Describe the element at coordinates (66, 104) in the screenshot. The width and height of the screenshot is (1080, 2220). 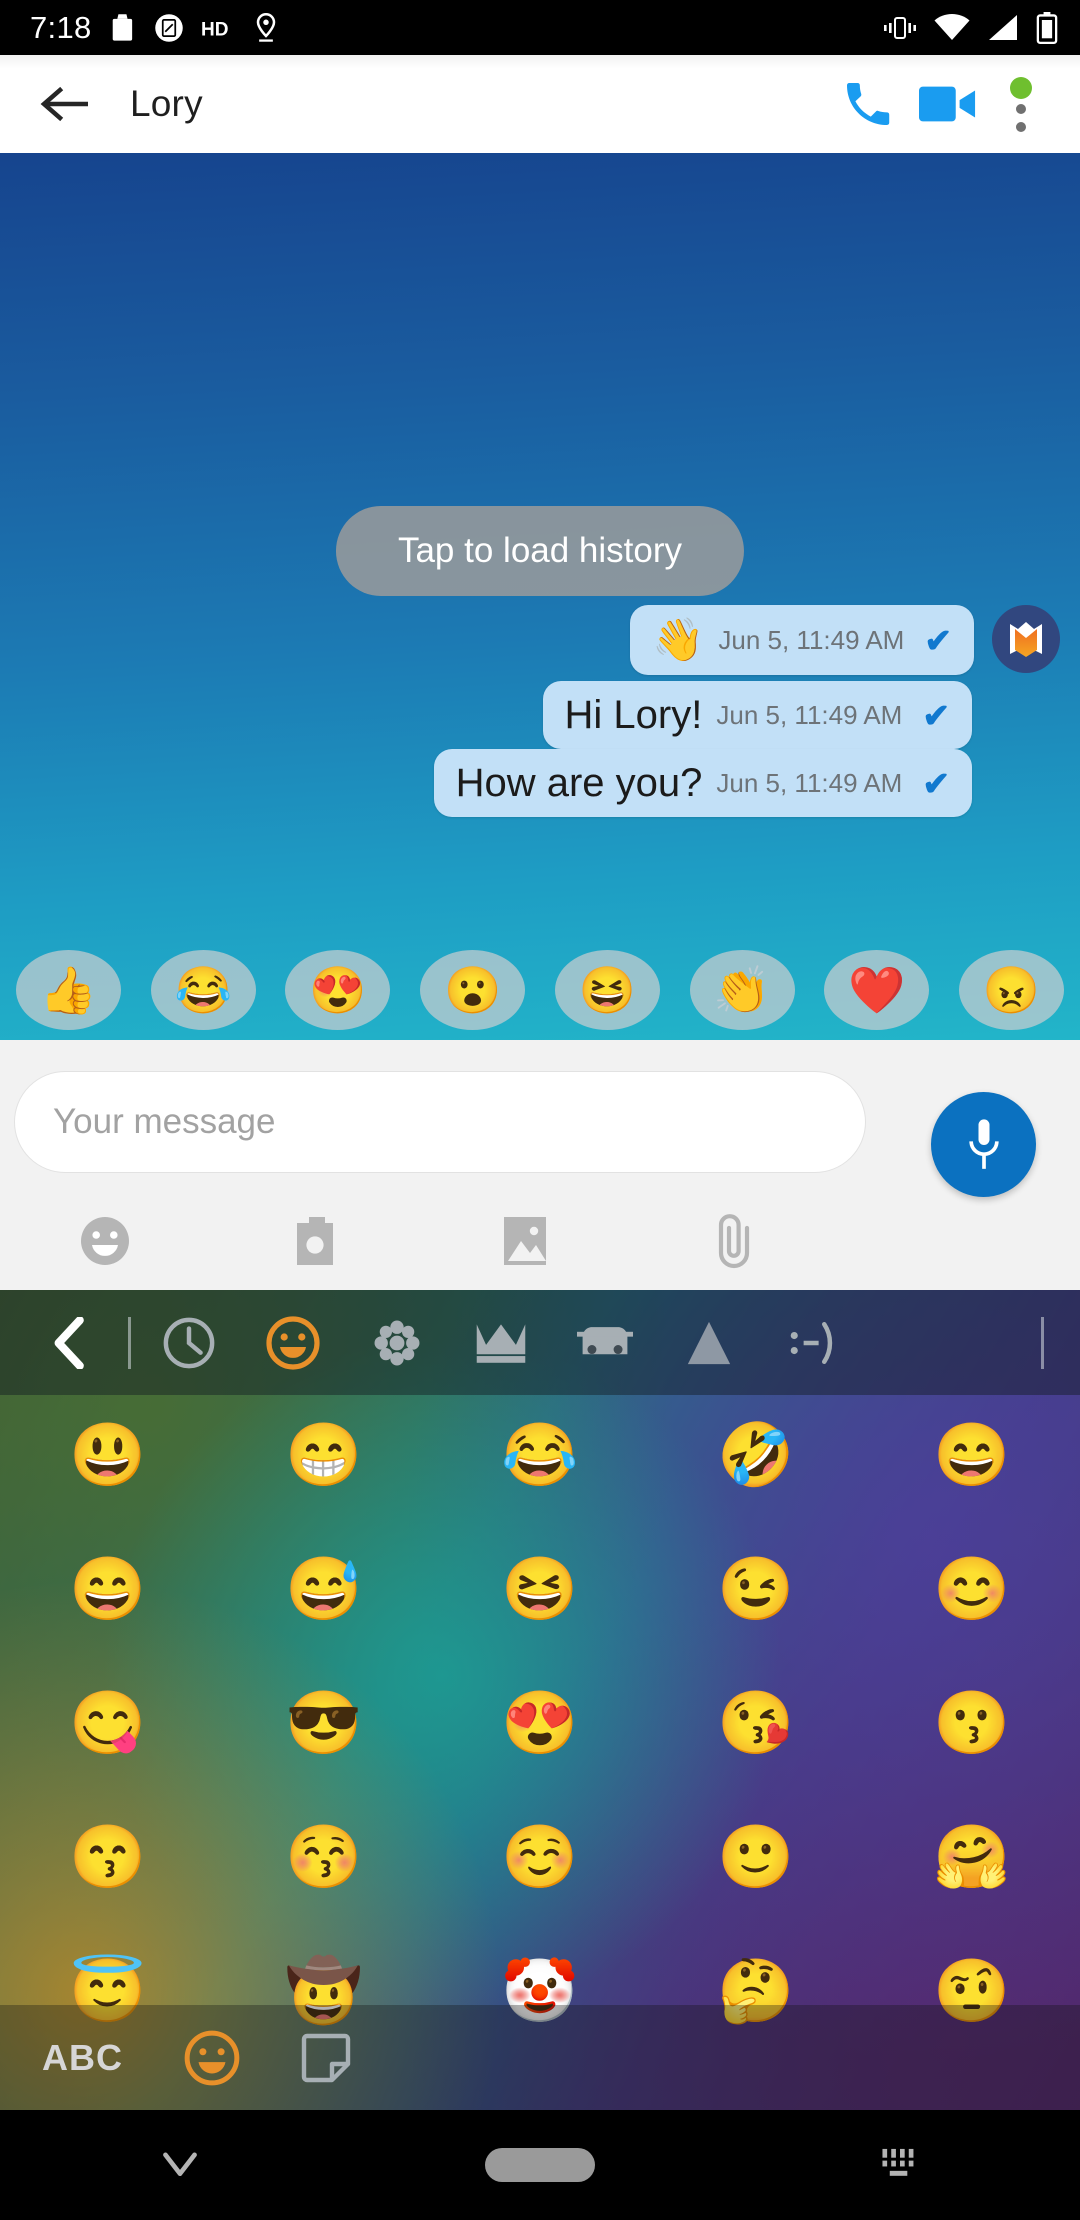
I see `back-button` at that location.